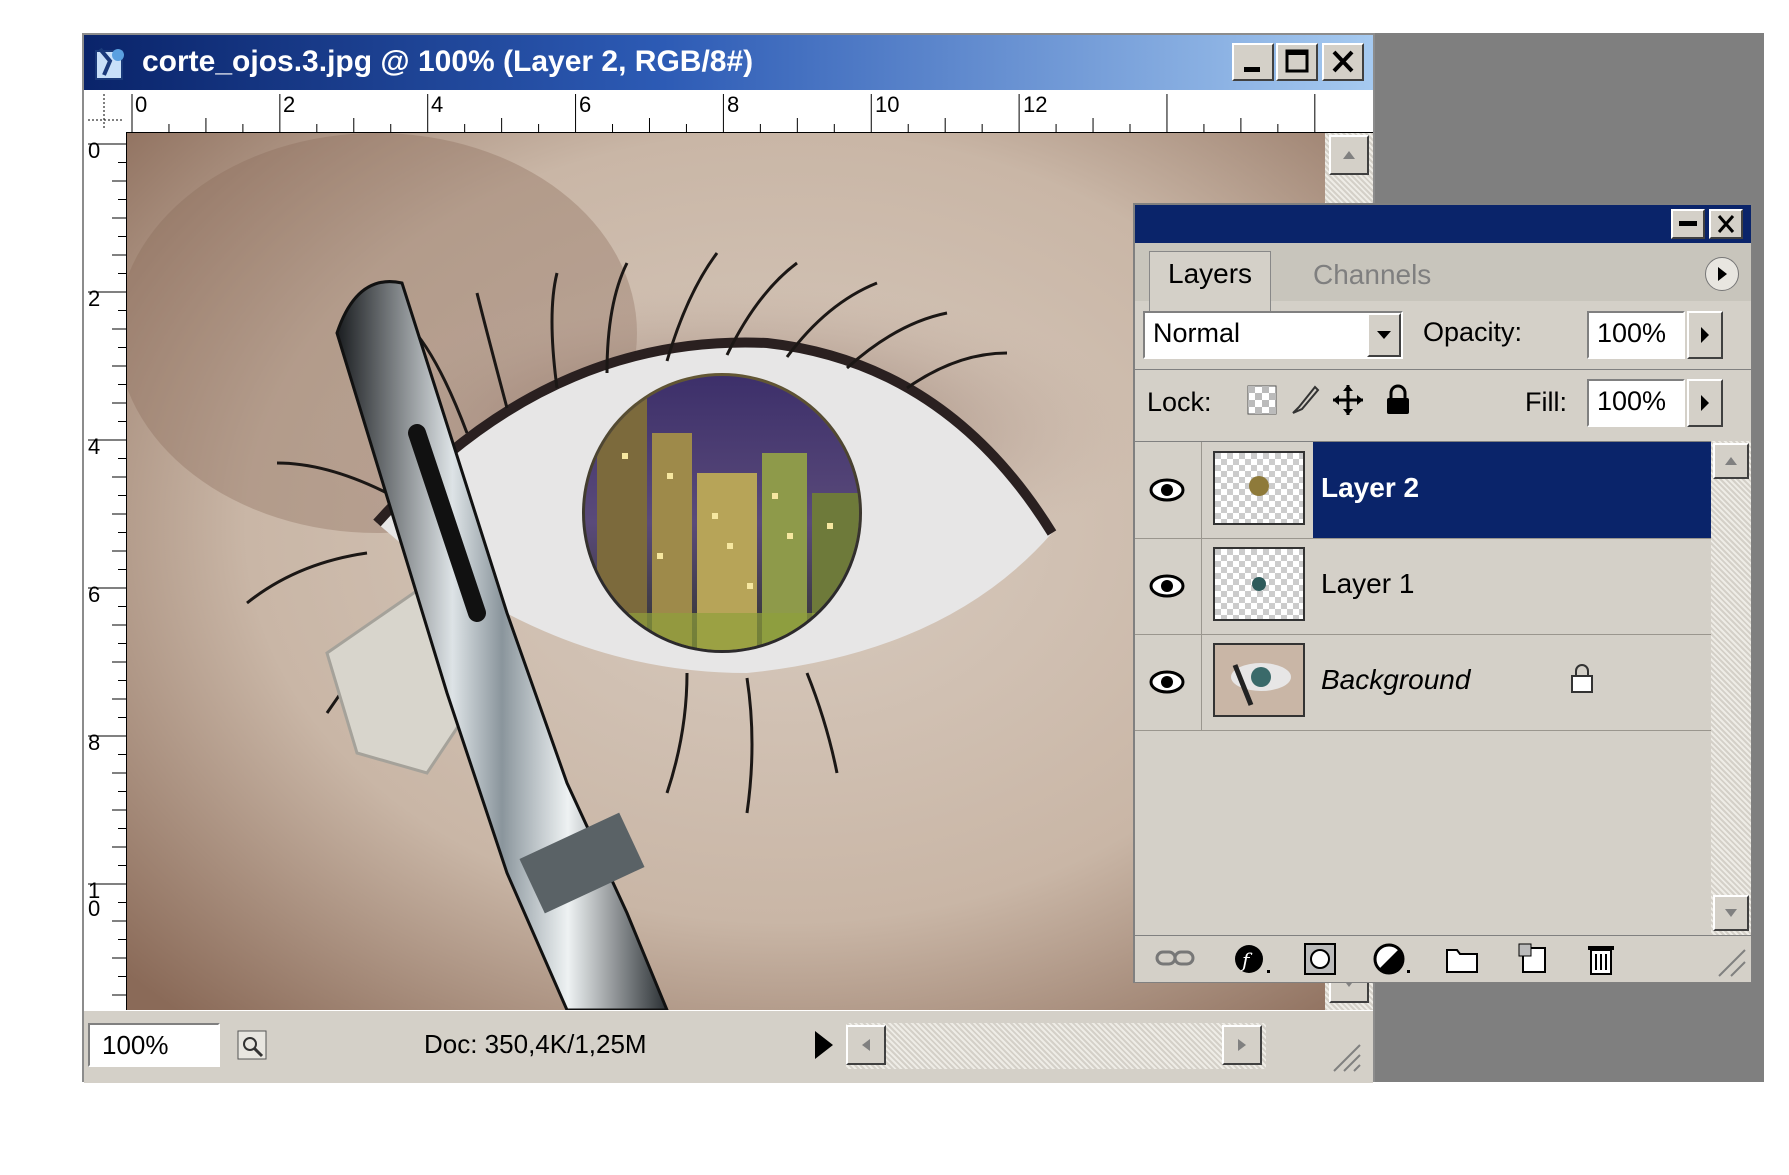 The width and height of the screenshot is (1789, 1175). I want to click on palette-menu-icon, so click(1722, 274).